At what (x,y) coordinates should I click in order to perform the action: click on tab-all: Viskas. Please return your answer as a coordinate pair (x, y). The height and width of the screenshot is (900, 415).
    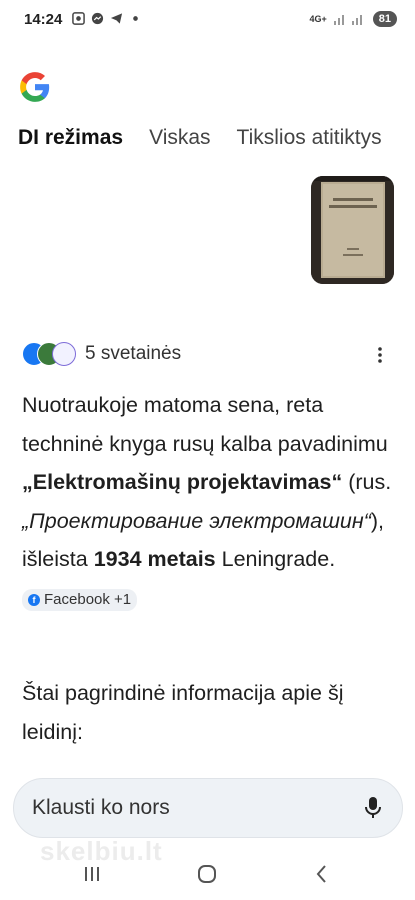
    Looking at the image, I should click on (179, 138).